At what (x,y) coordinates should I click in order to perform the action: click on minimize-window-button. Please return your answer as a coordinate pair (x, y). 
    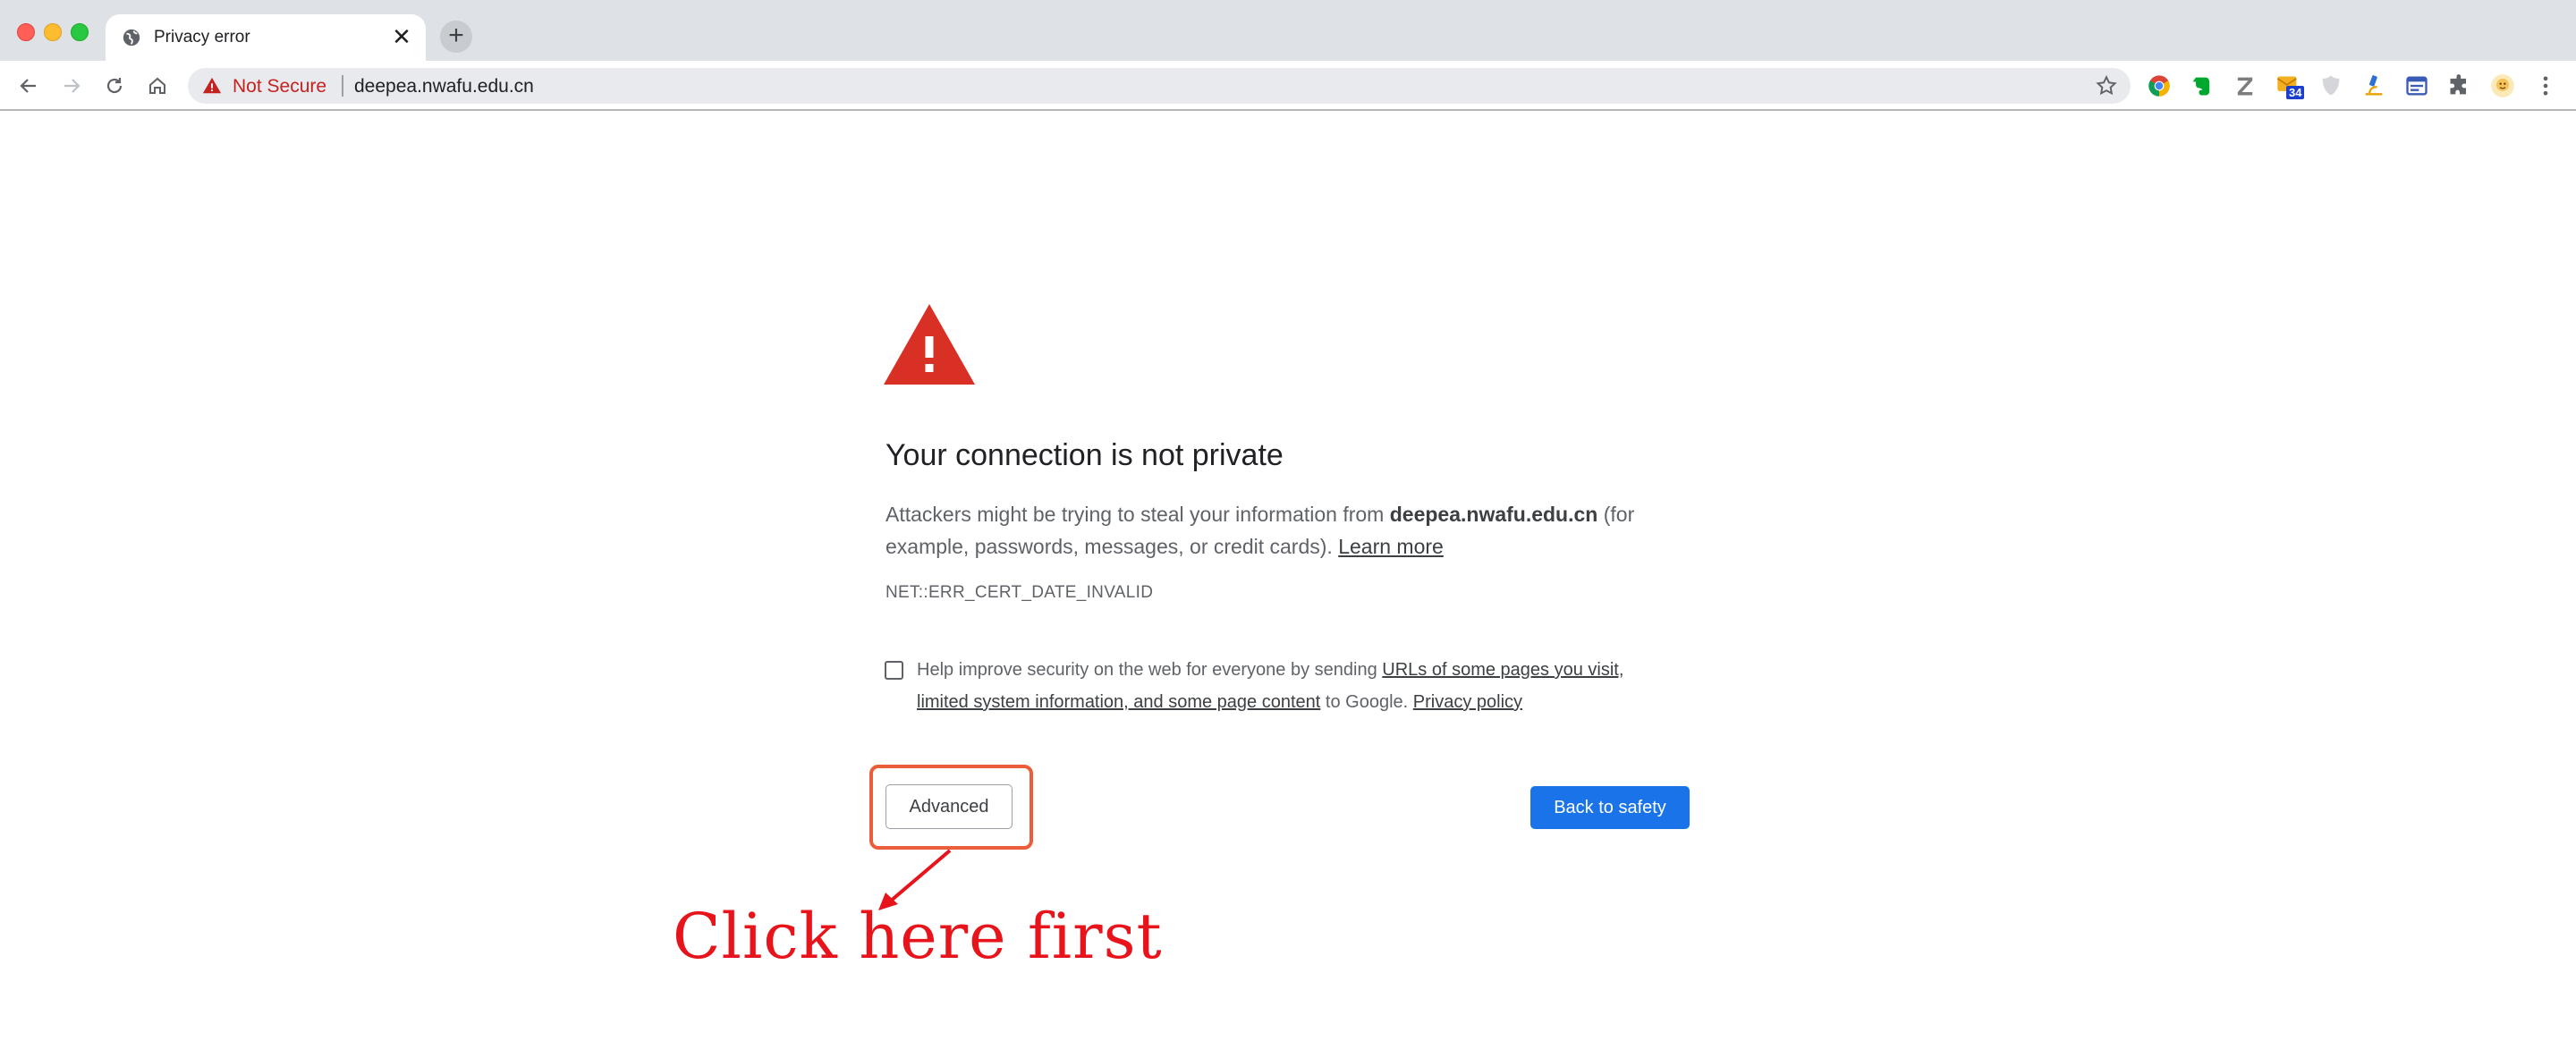
    Looking at the image, I should click on (53, 32).